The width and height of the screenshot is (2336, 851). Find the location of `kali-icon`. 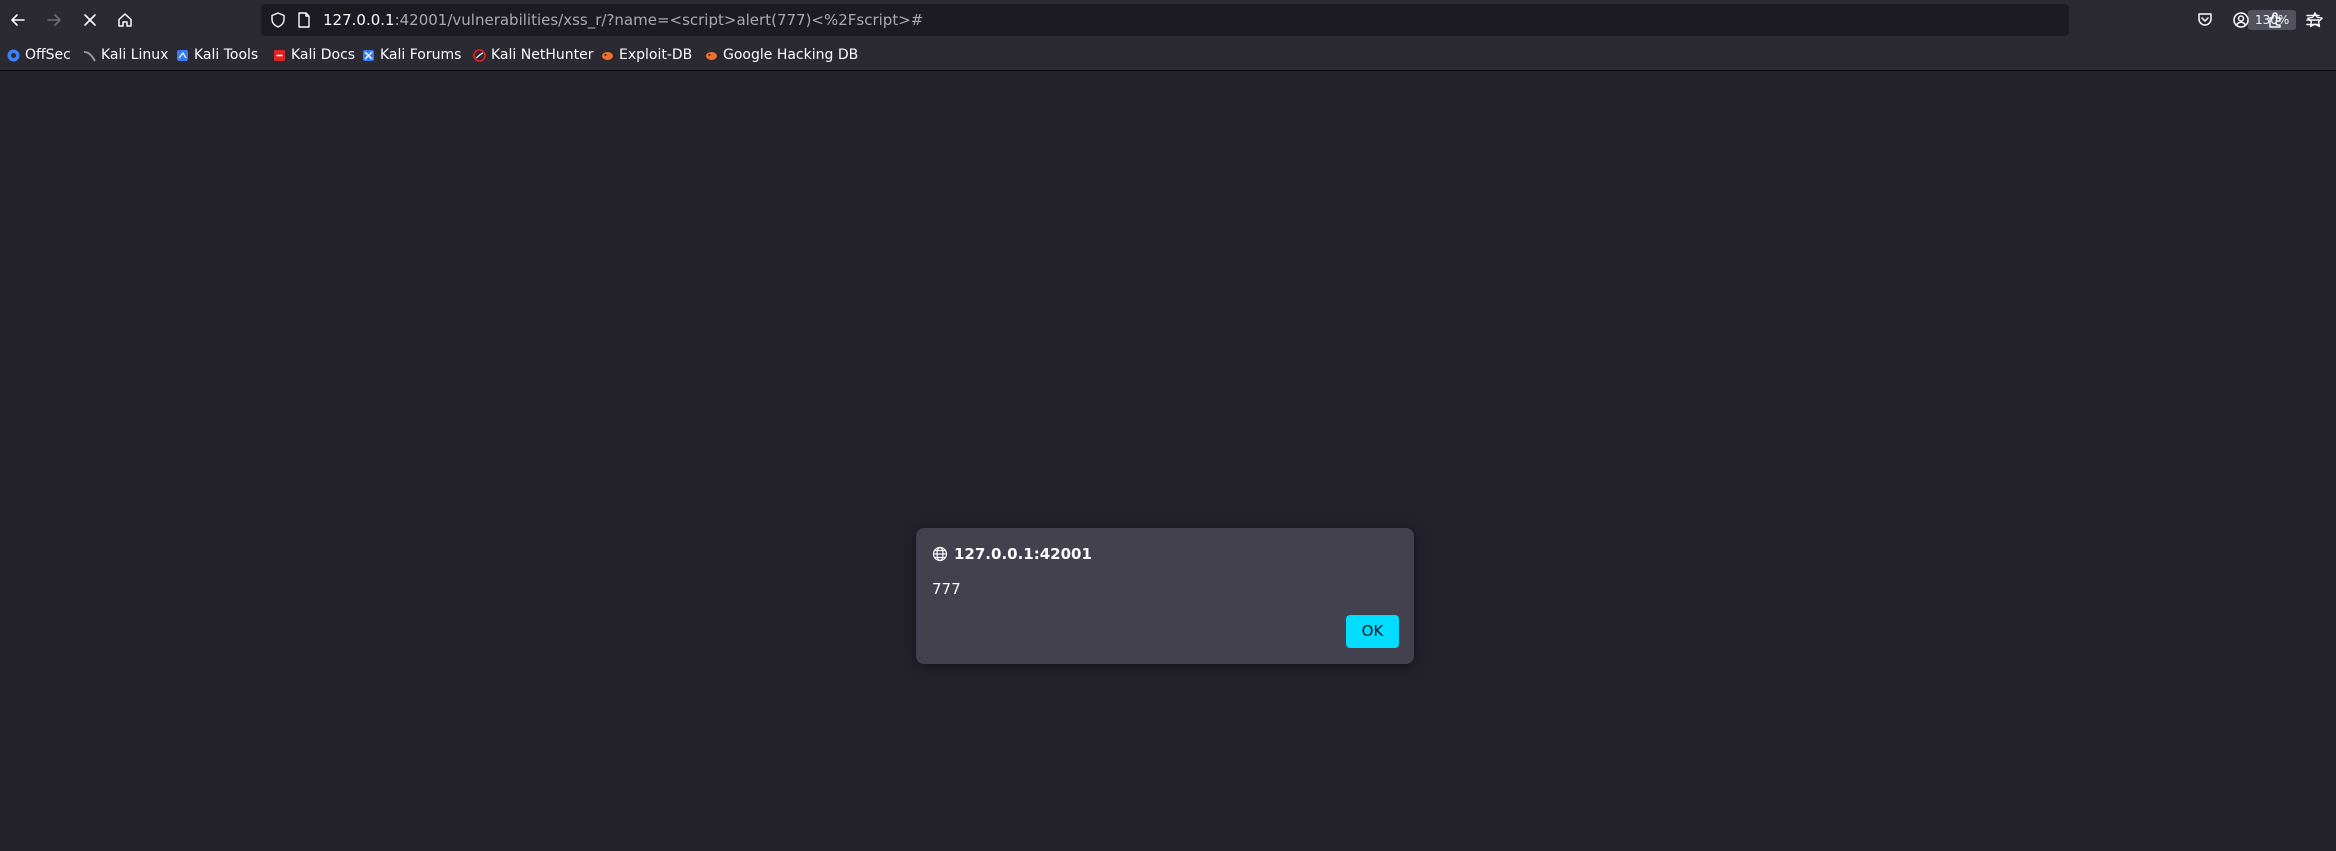

kali-icon is located at coordinates (89, 55).